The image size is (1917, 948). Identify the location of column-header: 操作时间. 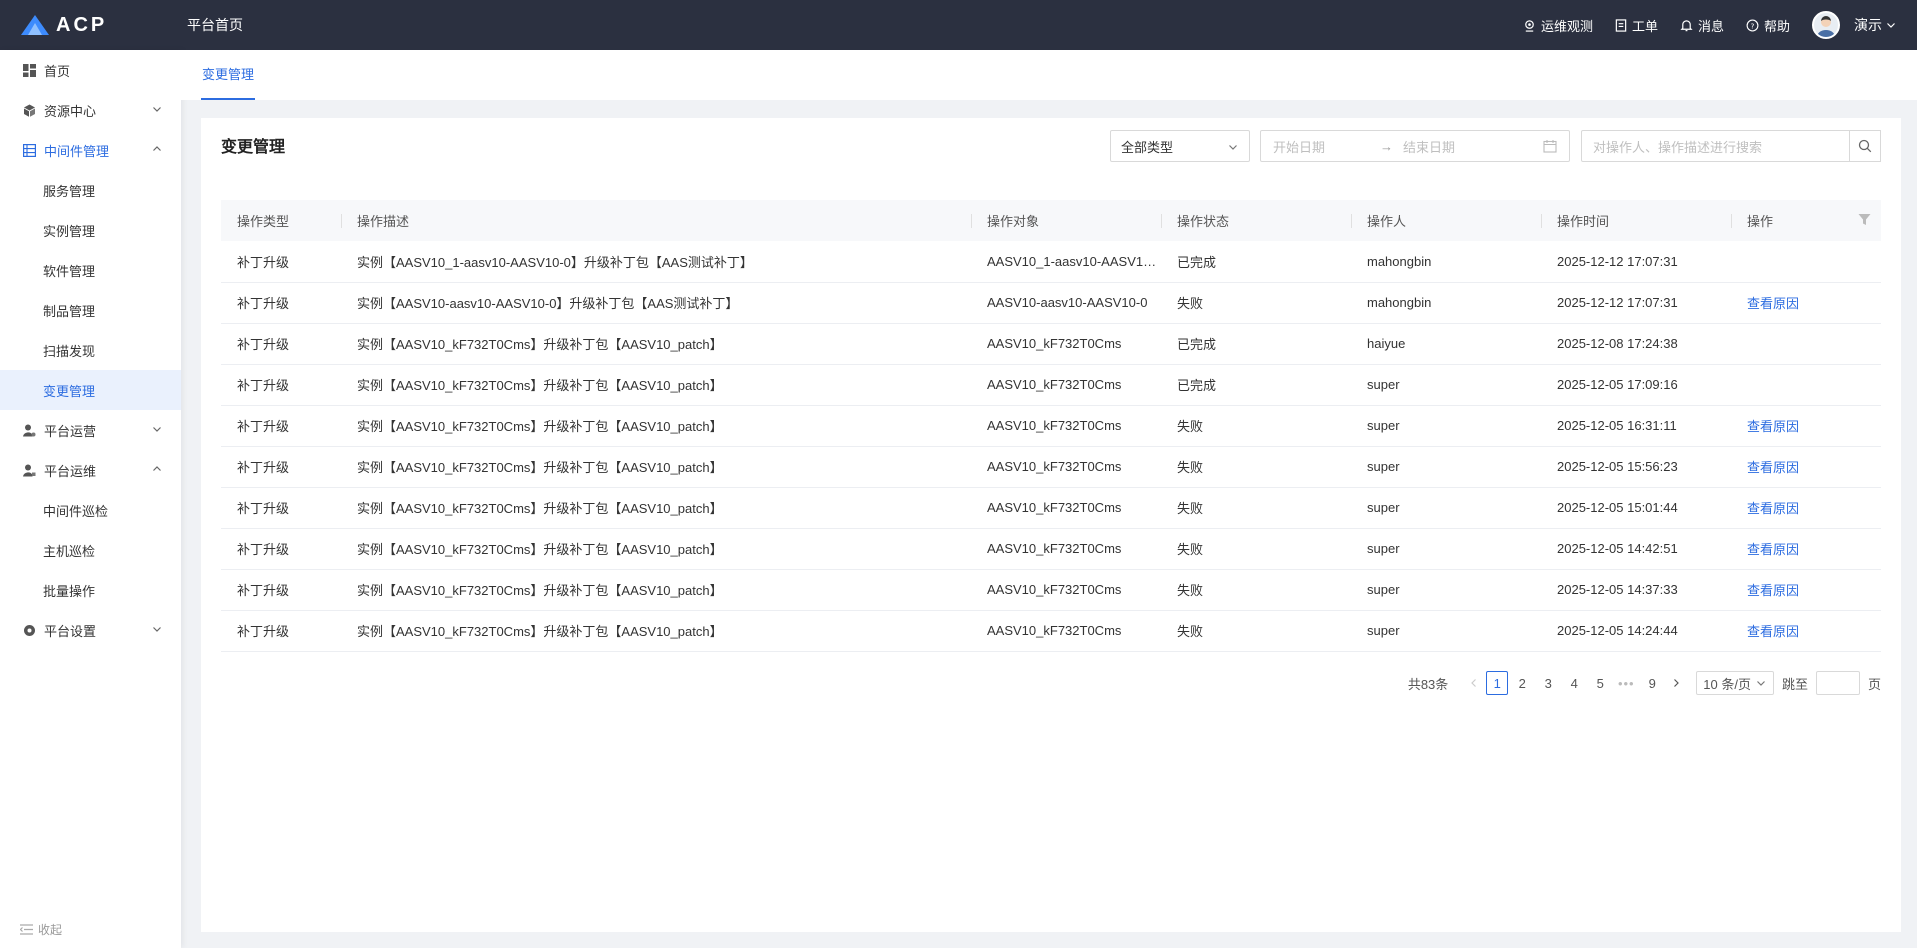
(1636, 220).